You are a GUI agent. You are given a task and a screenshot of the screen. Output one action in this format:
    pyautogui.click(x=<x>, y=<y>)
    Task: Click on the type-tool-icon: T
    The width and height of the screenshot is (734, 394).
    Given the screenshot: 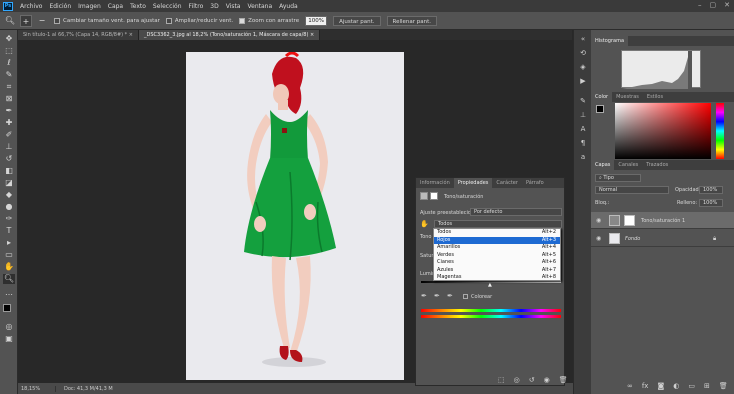 What is the action you would take?
    pyautogui.click(x=9, y=231)
    